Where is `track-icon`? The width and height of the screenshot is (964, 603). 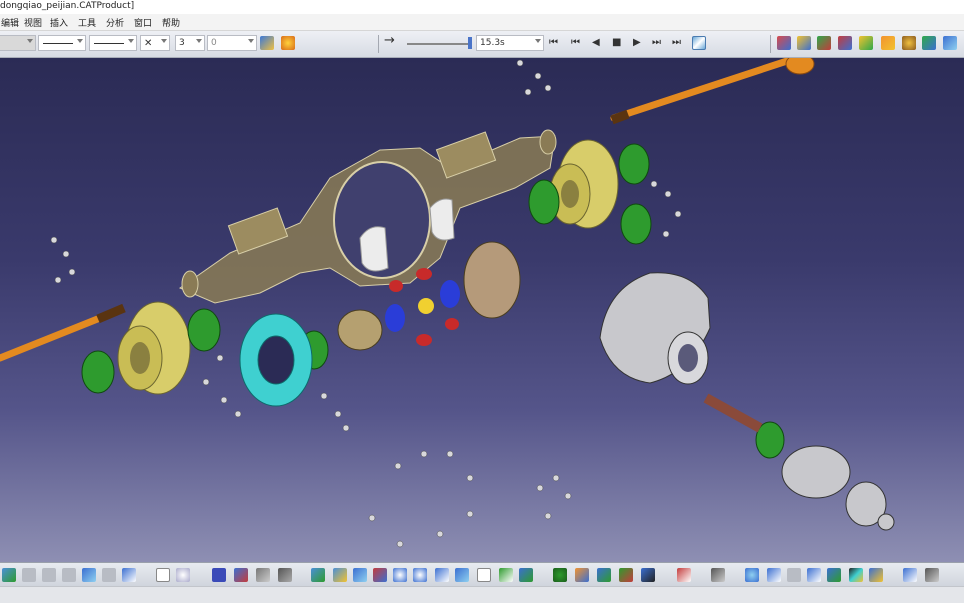 track-icon is located at coordinates (774, 575).